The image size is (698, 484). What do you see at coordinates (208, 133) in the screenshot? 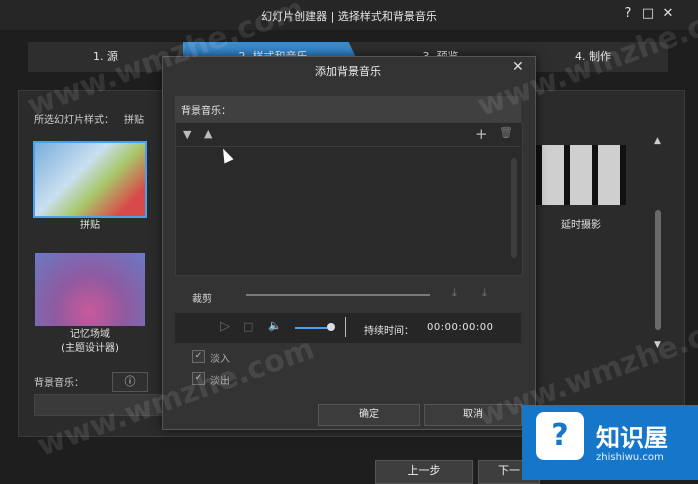
I see `move-up-icon: ▲` at bounding box center [208, 133].